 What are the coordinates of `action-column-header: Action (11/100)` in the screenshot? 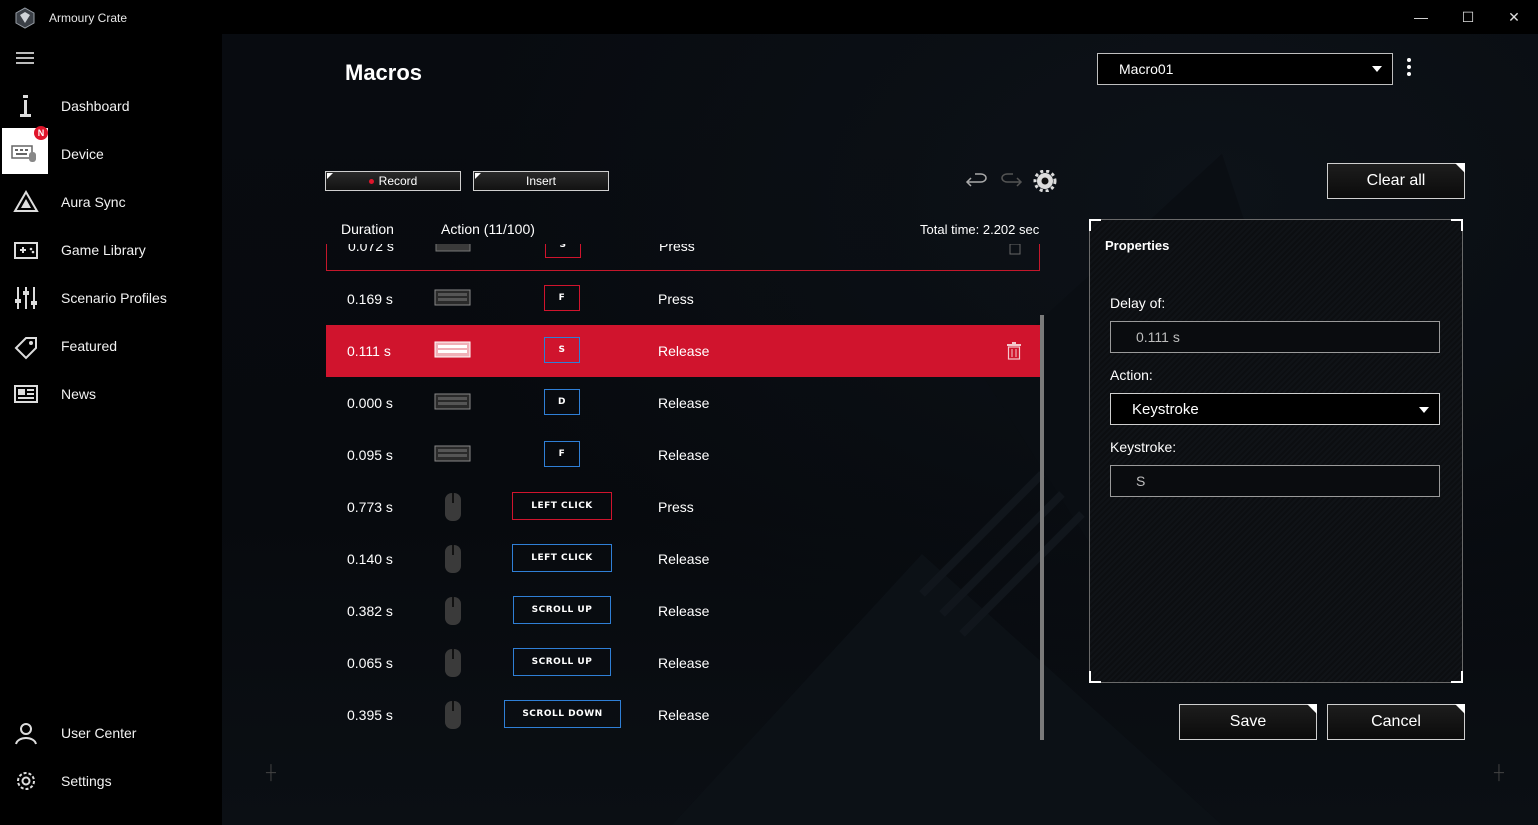 It's located at (488, 229).